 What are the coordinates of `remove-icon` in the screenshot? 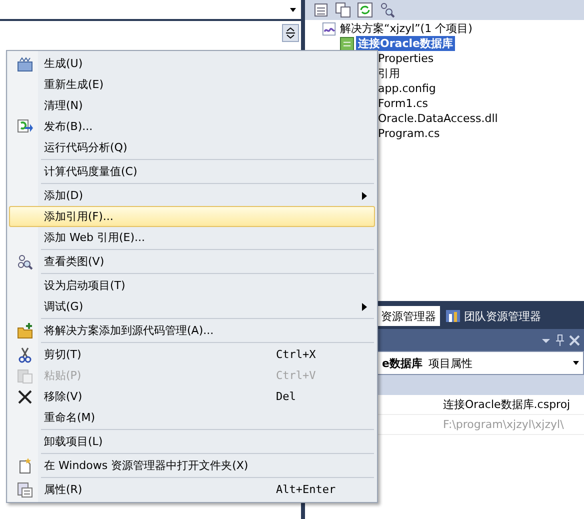 It's located at (25, 396).